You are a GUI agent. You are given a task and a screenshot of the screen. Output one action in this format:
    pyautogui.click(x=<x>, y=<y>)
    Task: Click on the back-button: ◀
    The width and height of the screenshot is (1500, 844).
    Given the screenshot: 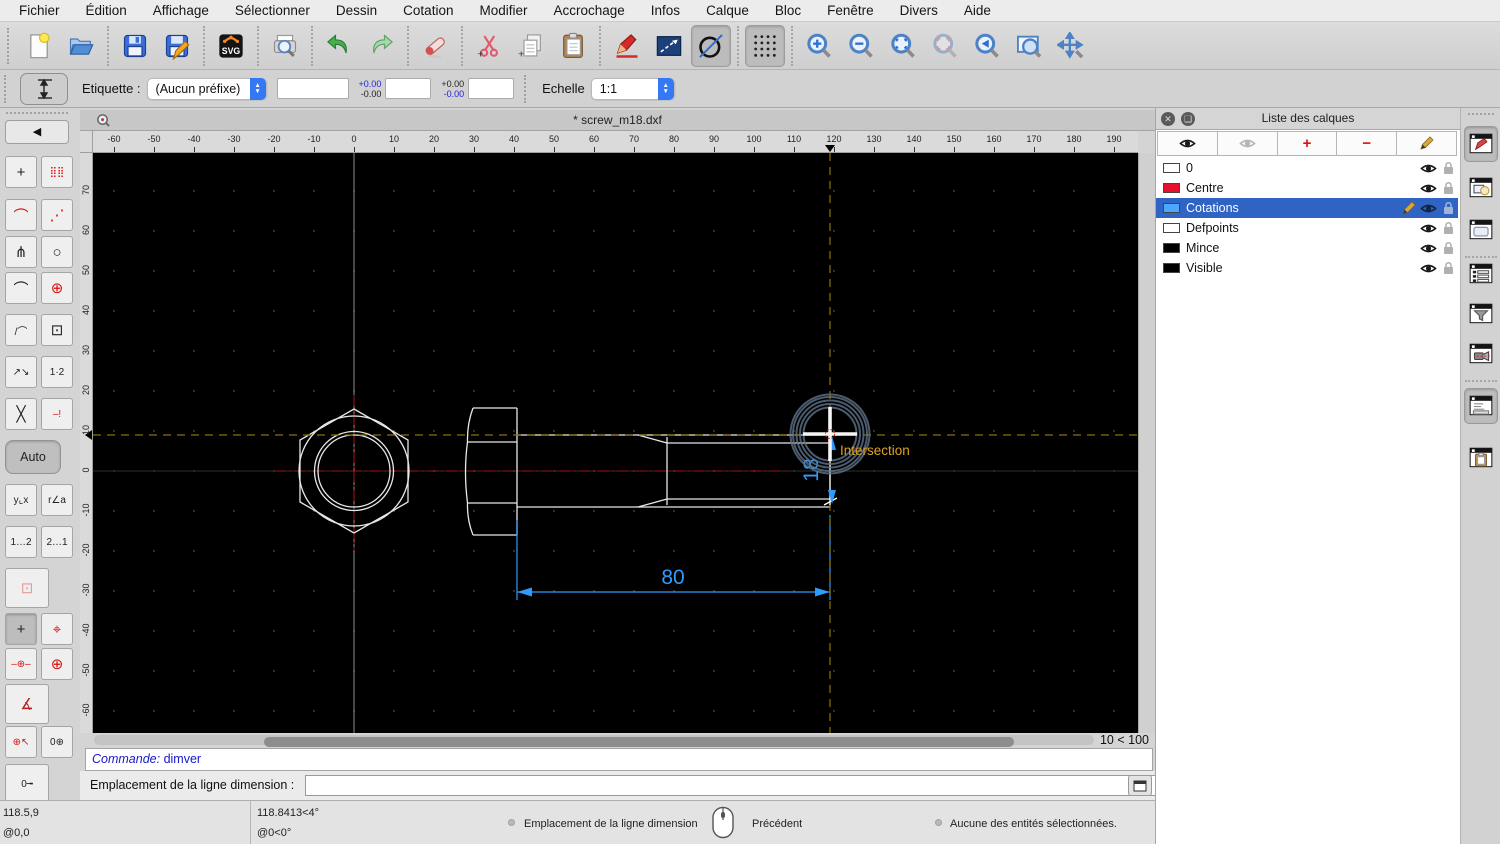 What is the action you would take?
    pyautogui.click(x=37, y=132)
    